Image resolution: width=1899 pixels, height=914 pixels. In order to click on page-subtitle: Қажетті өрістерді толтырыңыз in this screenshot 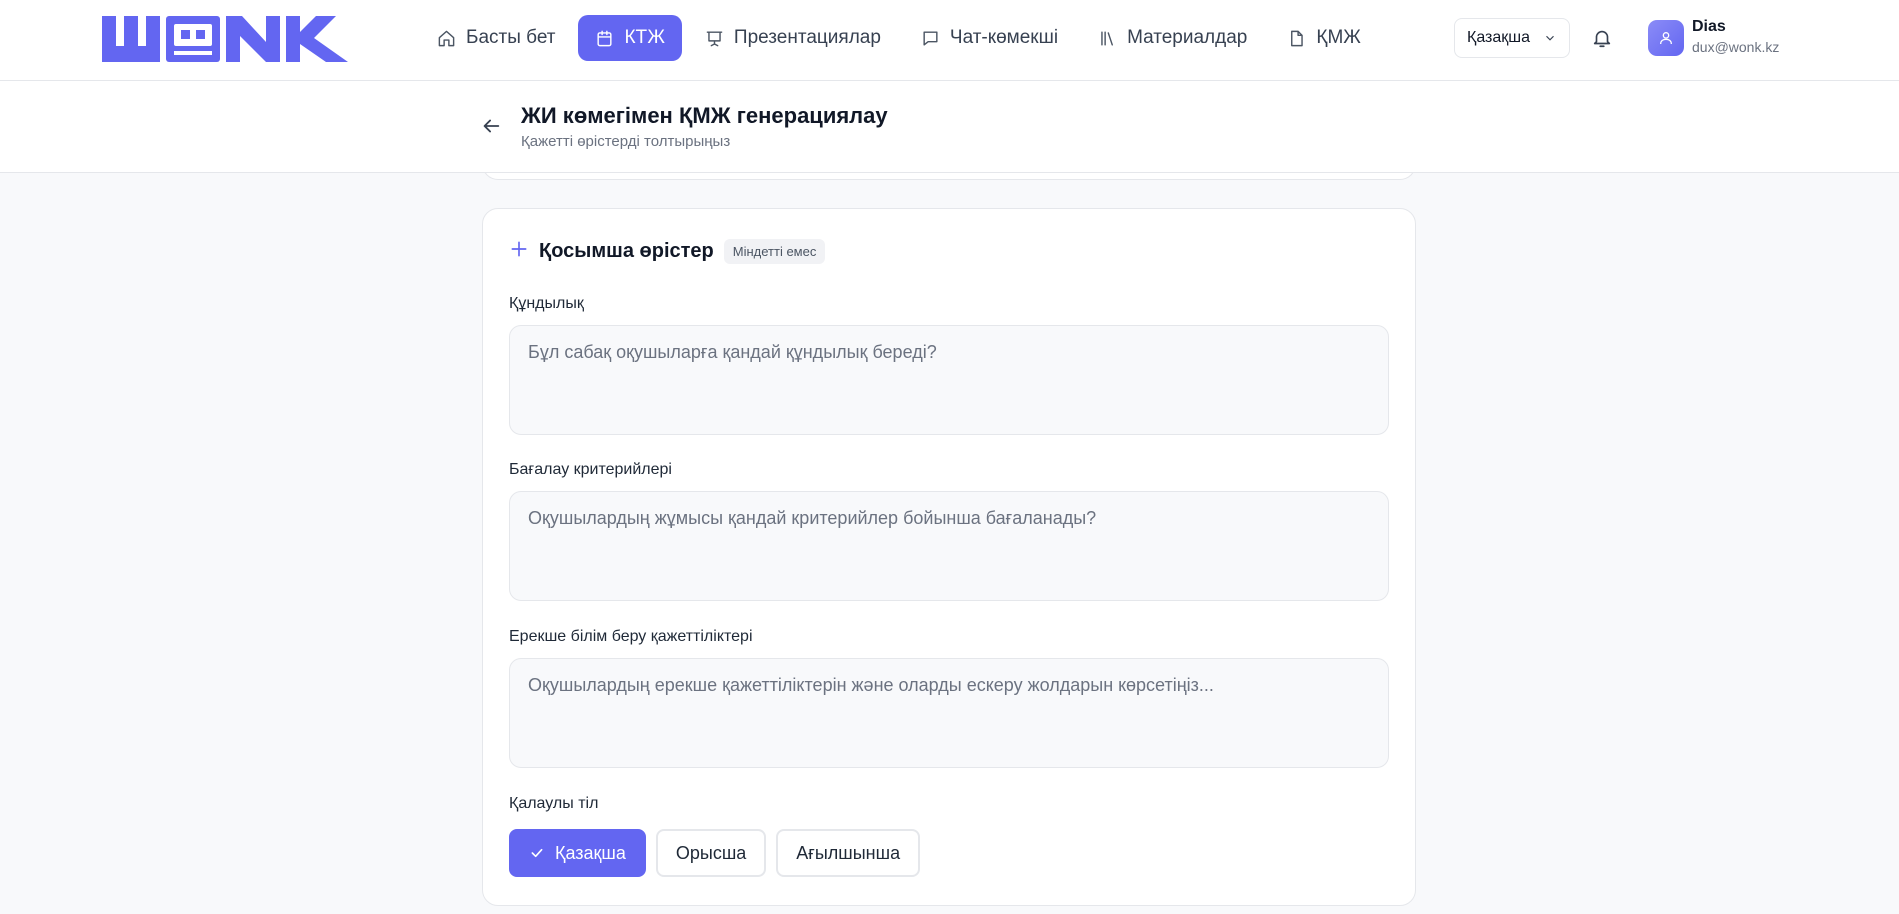, I will do `click(626, 141)`.